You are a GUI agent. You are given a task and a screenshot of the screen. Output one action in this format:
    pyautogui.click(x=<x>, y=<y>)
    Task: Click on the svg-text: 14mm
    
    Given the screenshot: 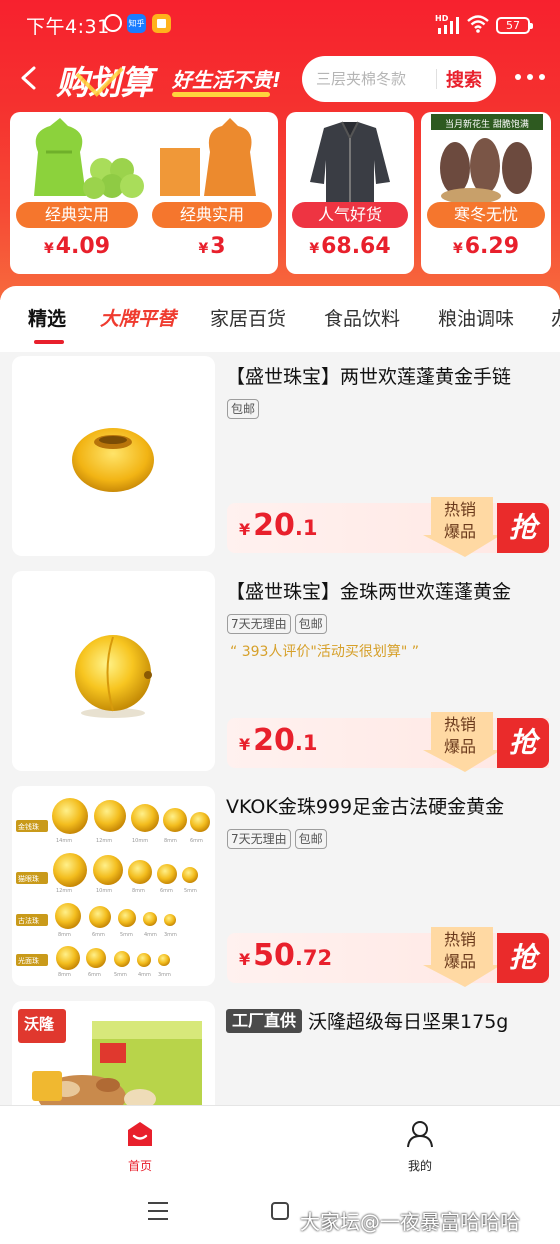 What is the action you would take?
    pyautogui.click(x=64, y=841)
    